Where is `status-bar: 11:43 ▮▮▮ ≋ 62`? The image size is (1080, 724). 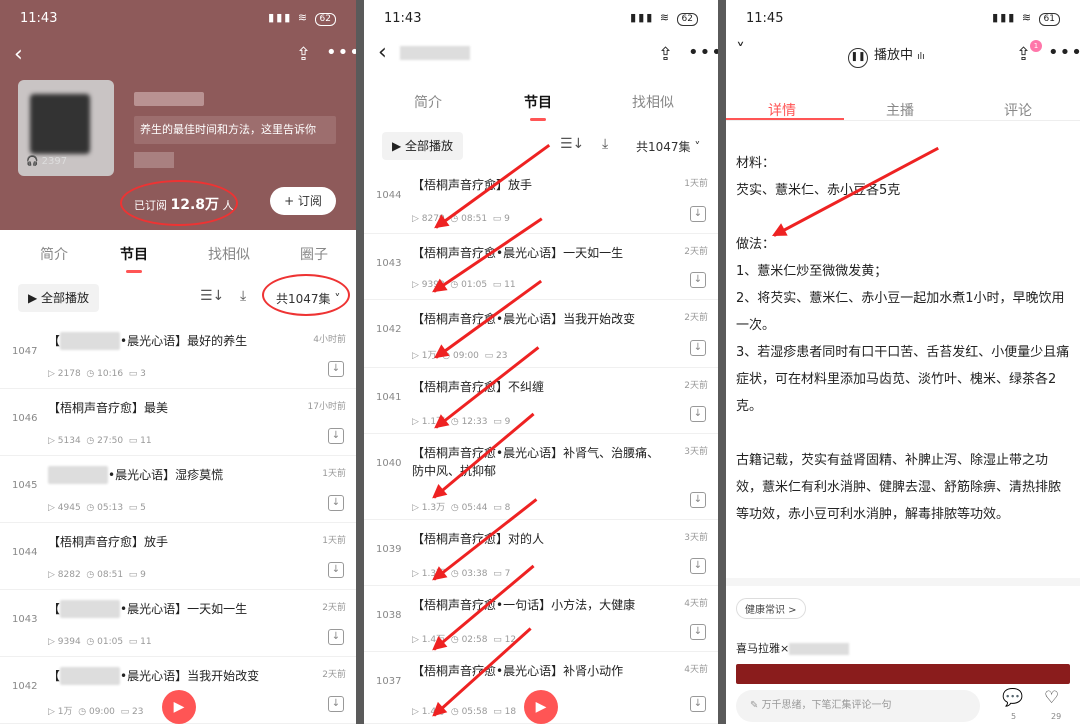 status-bar: 11:43 ▮▮▮ ≋ 62 is located at coordinates (541, 18).